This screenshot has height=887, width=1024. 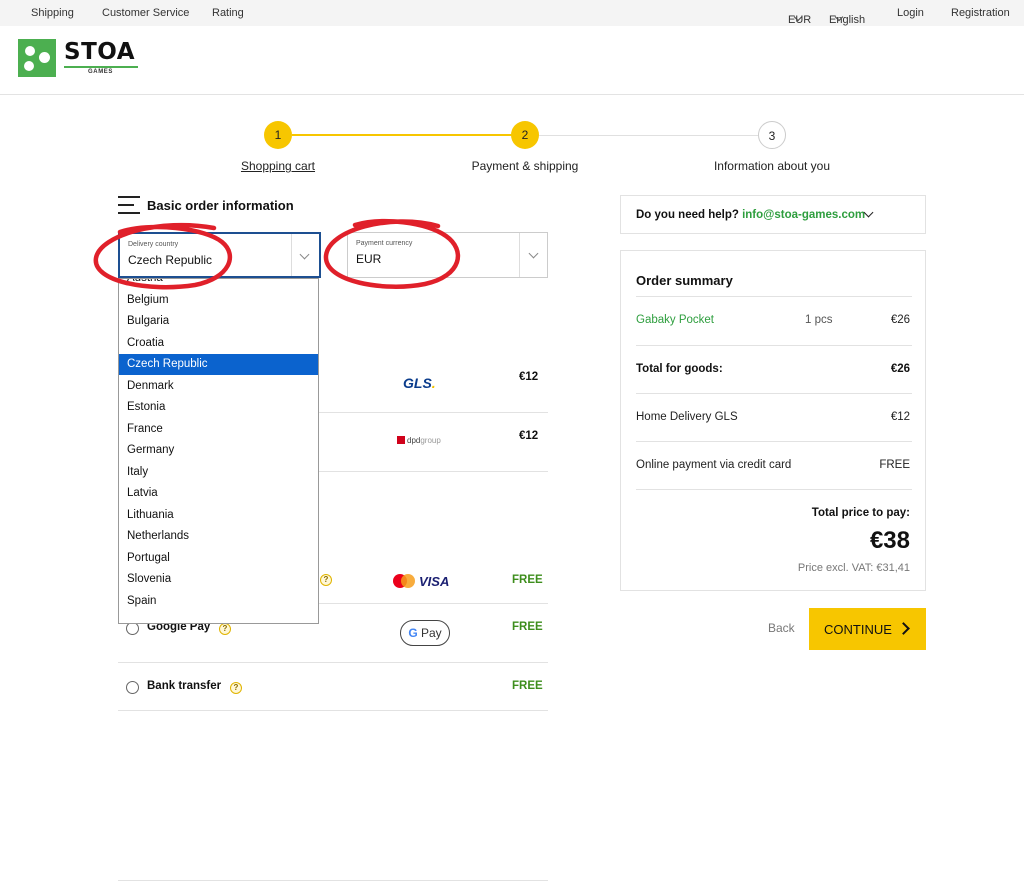 What do you see at coordinates (687, 417) in the screenshot?
I see `delivery-label: Home Delivery GLS` at bounding box center [687, 417].